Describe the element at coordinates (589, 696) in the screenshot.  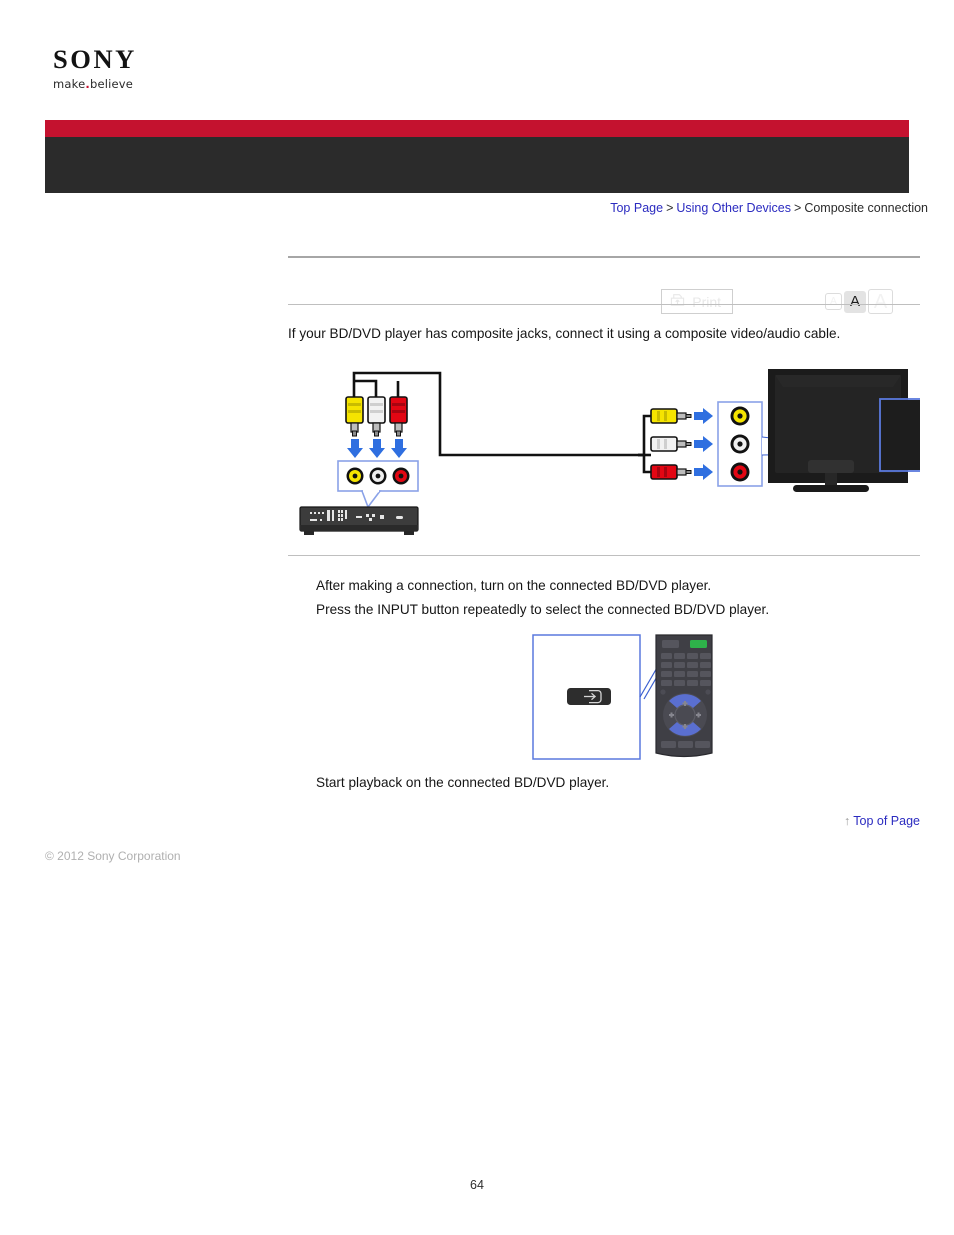
I see `input-button-callout` at that location.